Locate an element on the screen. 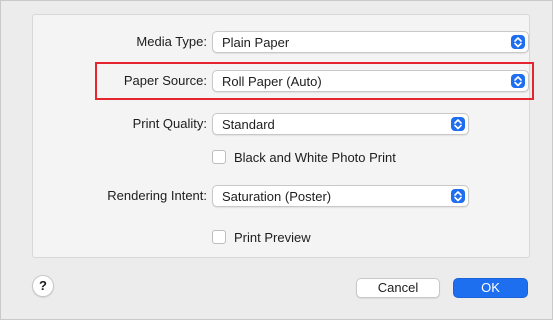  print-quality-value: Standard is located at coordinates (248, 124).